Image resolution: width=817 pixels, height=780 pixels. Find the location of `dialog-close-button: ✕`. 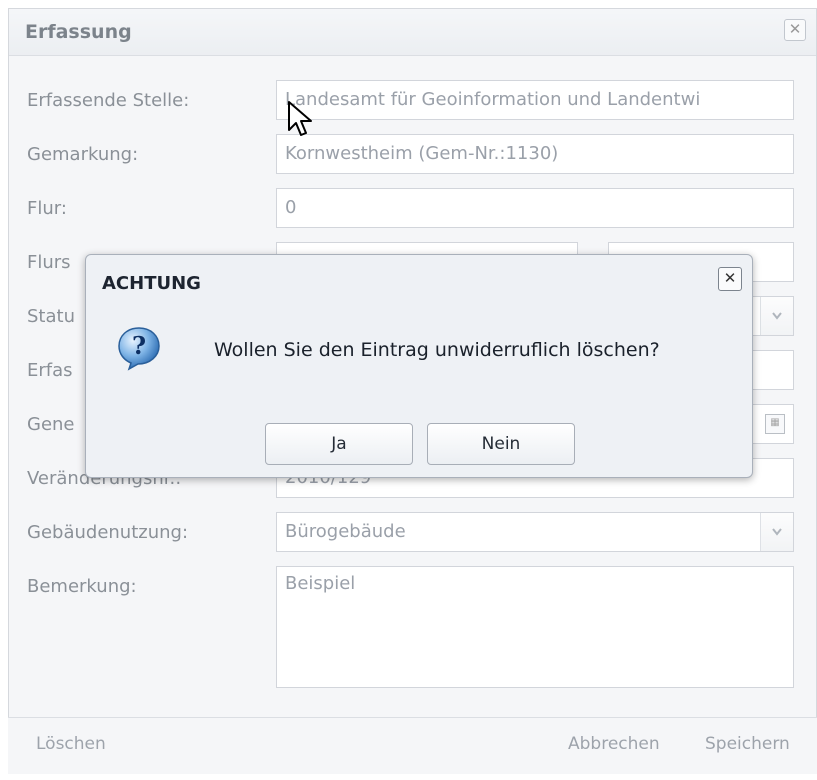

dialog-close-button: ✕ is located at coordinates (730, 279).